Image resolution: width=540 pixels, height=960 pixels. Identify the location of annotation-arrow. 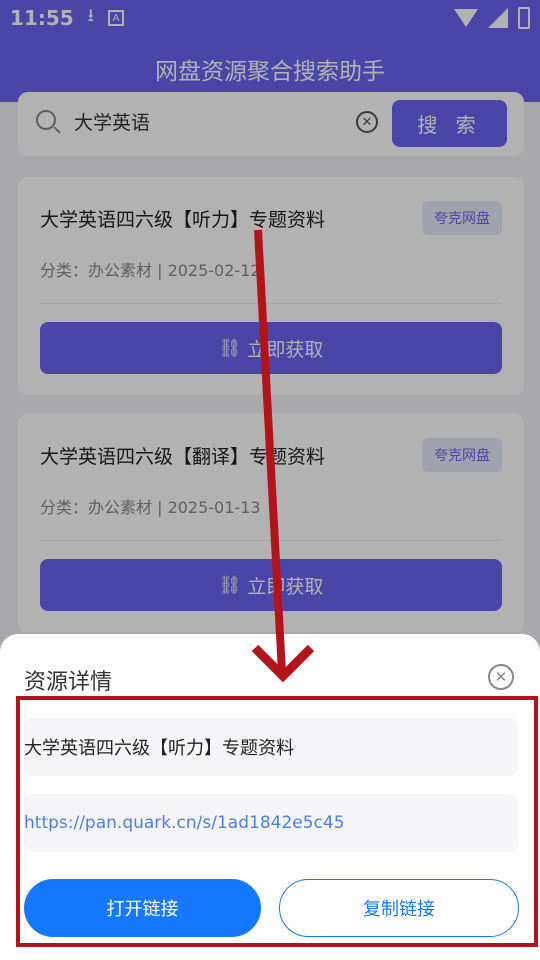
(283, 456).